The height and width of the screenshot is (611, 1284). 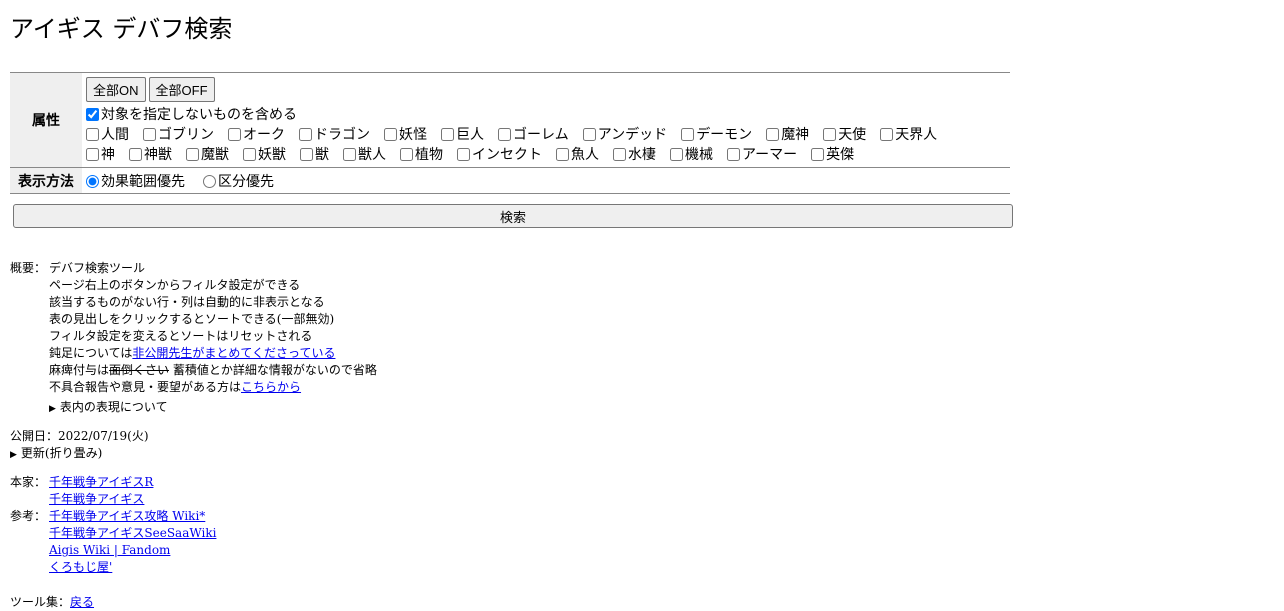 What do you see at coordinates (178, 134) in the screenshot?
I see `attribute-checkbox: ゴブリン` at bounding box center [178, 134].